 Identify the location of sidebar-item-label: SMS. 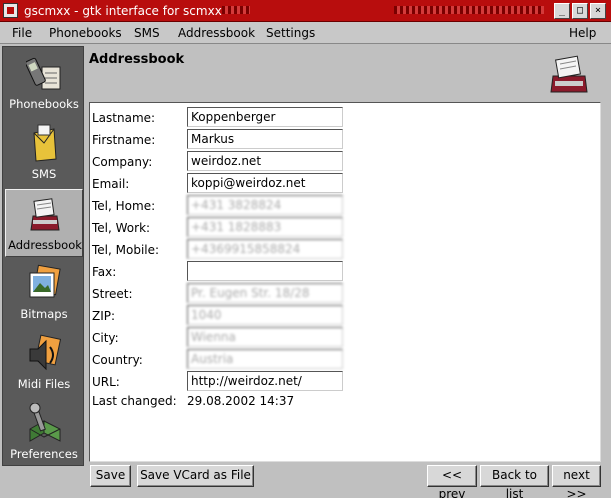
(44, 174).